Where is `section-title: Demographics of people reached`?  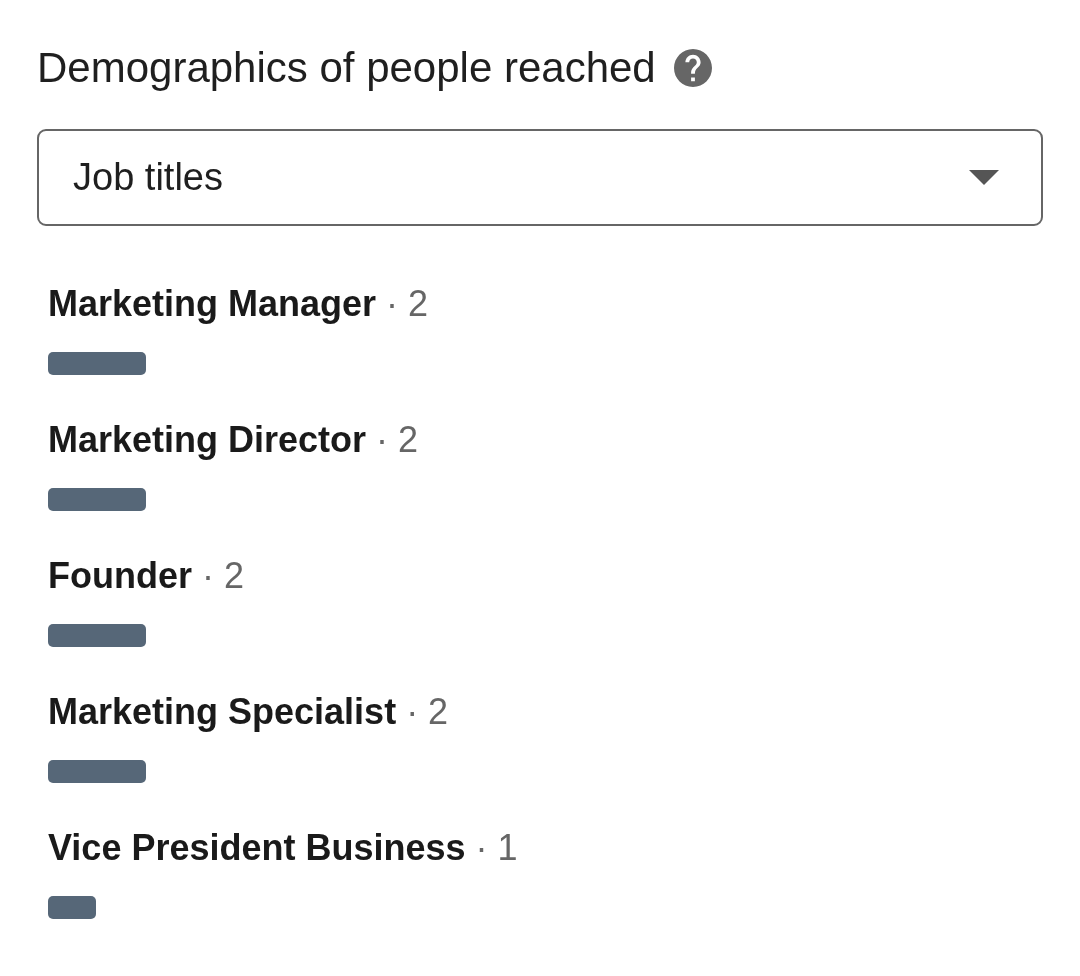 section-title: Demographics of people reached is located at coordinates (346, 68).